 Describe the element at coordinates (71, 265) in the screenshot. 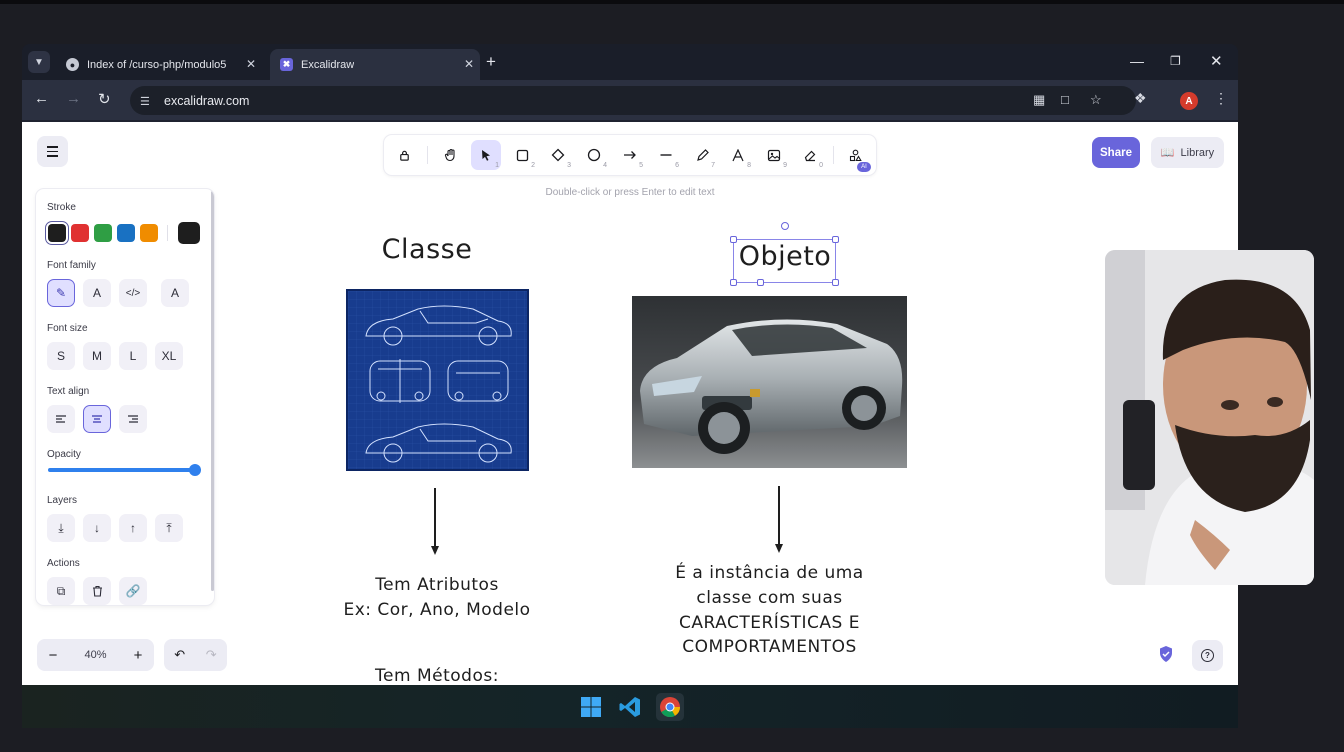

I see `font-family-label: Font family` at that location.